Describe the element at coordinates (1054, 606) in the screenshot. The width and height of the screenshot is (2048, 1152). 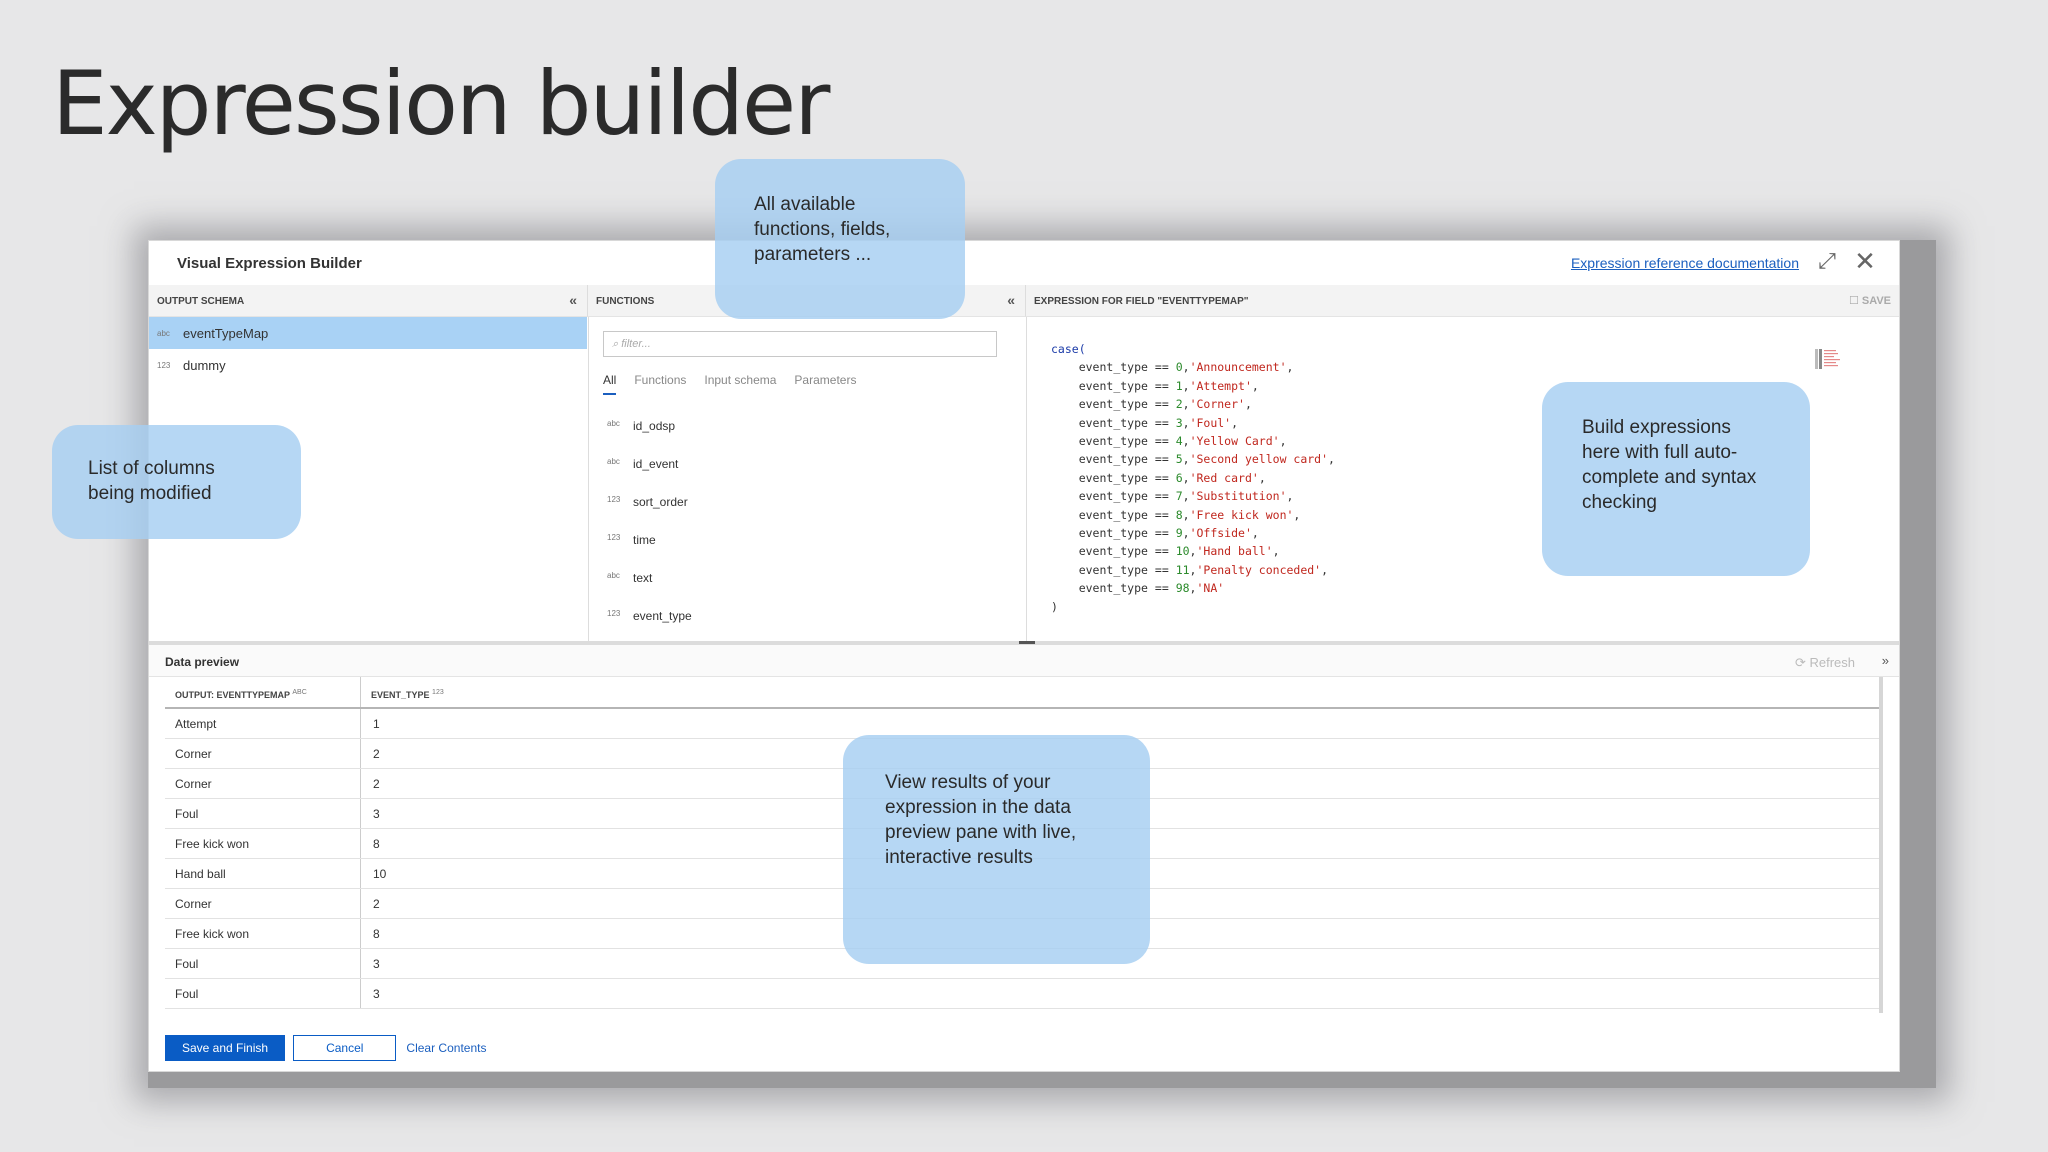
I see `code-close: )` at that location.